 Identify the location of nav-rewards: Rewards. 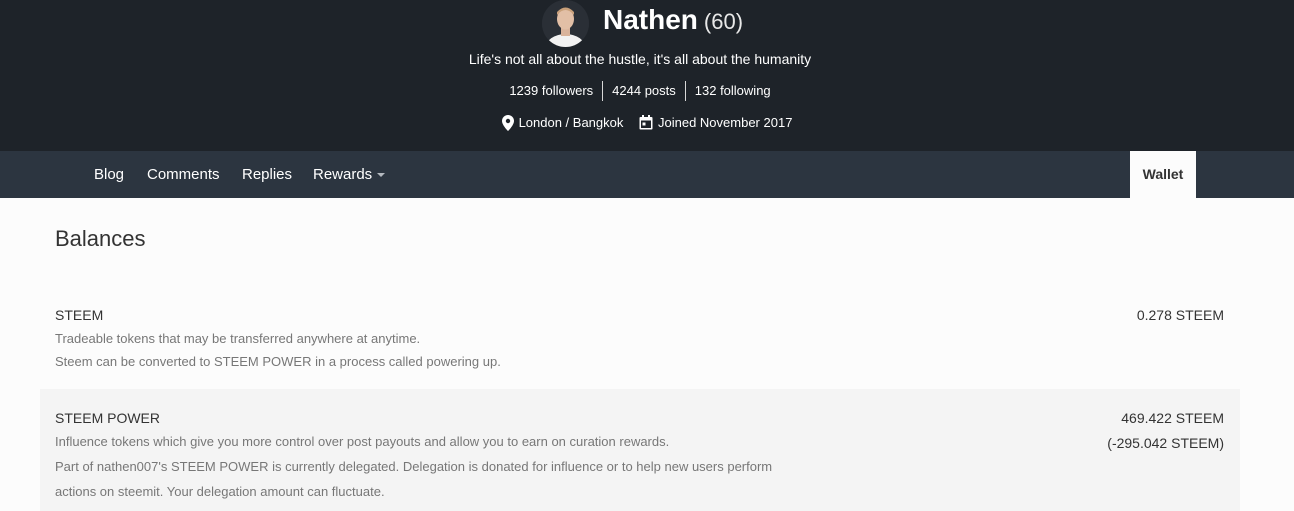
(349, 174).